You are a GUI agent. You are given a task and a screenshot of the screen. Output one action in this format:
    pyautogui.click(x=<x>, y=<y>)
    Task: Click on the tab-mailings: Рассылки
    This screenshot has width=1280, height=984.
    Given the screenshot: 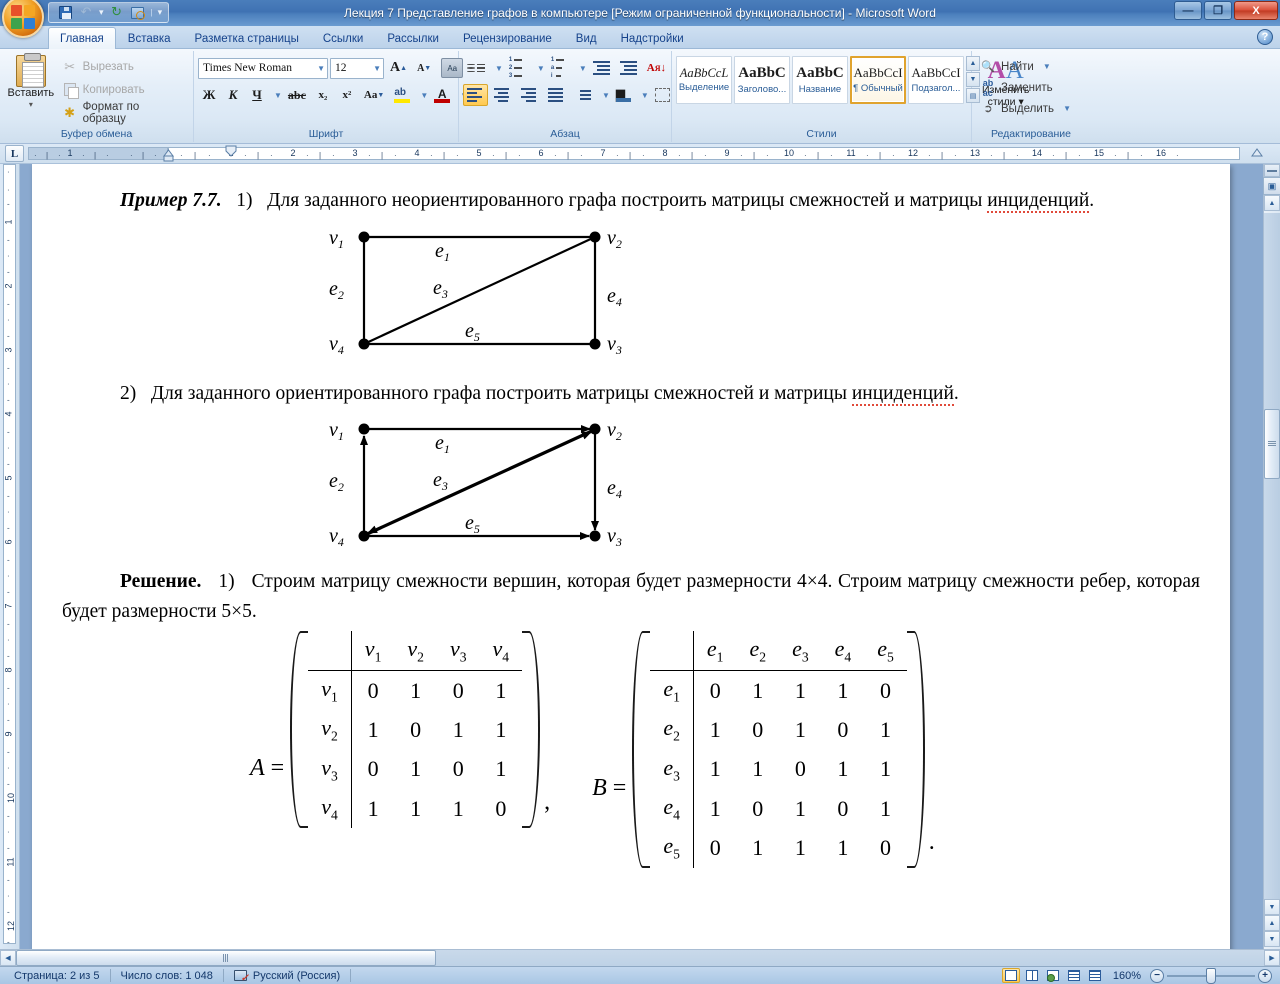 What is the action you would take?
    pyautogui.click(x=413, y=38)
    